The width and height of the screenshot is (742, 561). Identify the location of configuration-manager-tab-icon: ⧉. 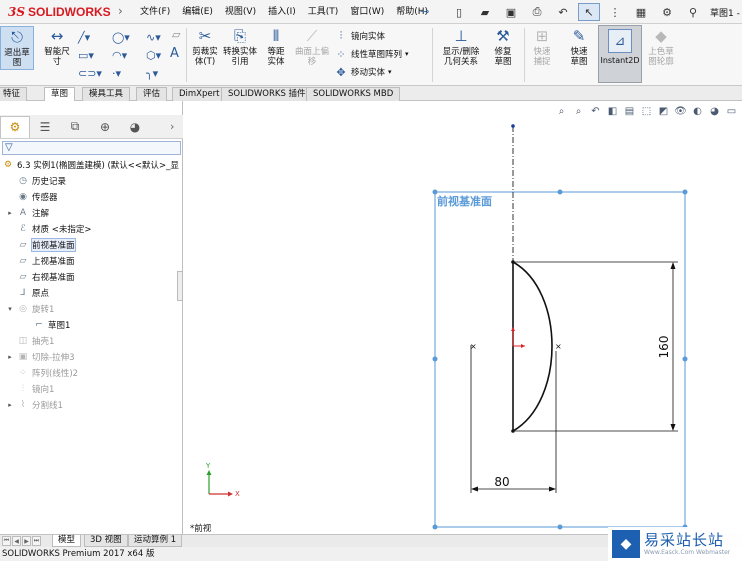
(75, 127).